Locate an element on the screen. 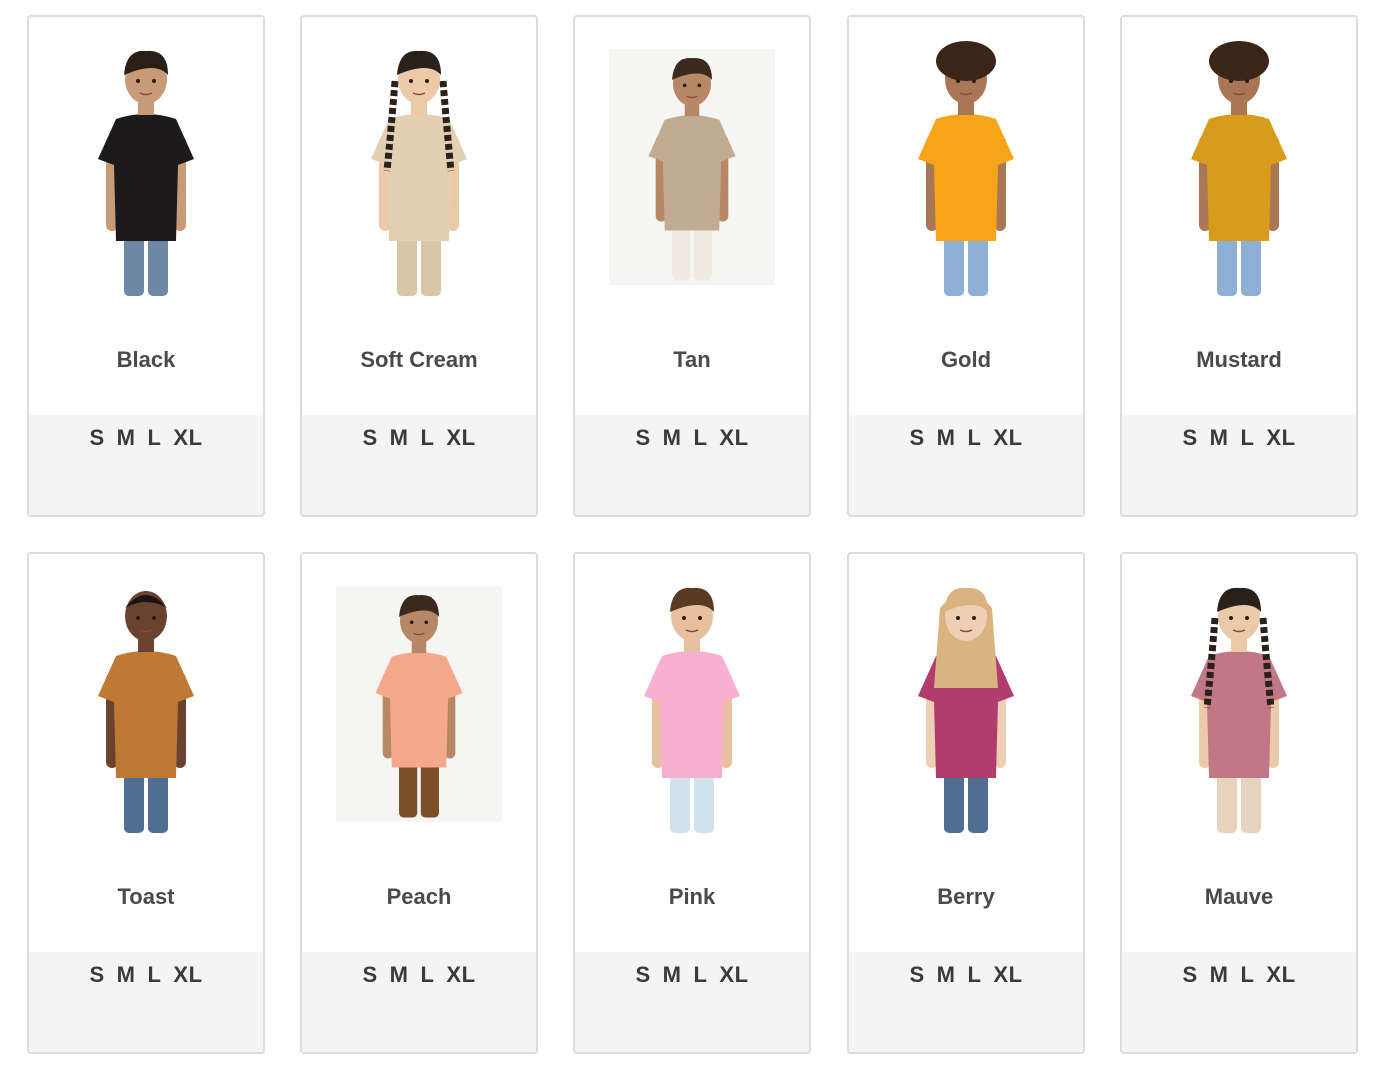 This screenshot has width=1380, height=1082. product-card-pink: Pink S M L XL is located at coordinates (692, 803).